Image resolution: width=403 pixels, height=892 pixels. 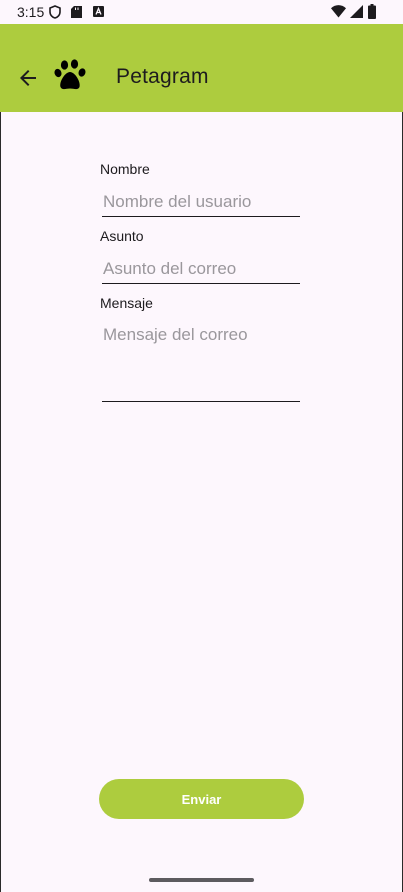 I want to click on battery-icon, so click(x=372, y=11).